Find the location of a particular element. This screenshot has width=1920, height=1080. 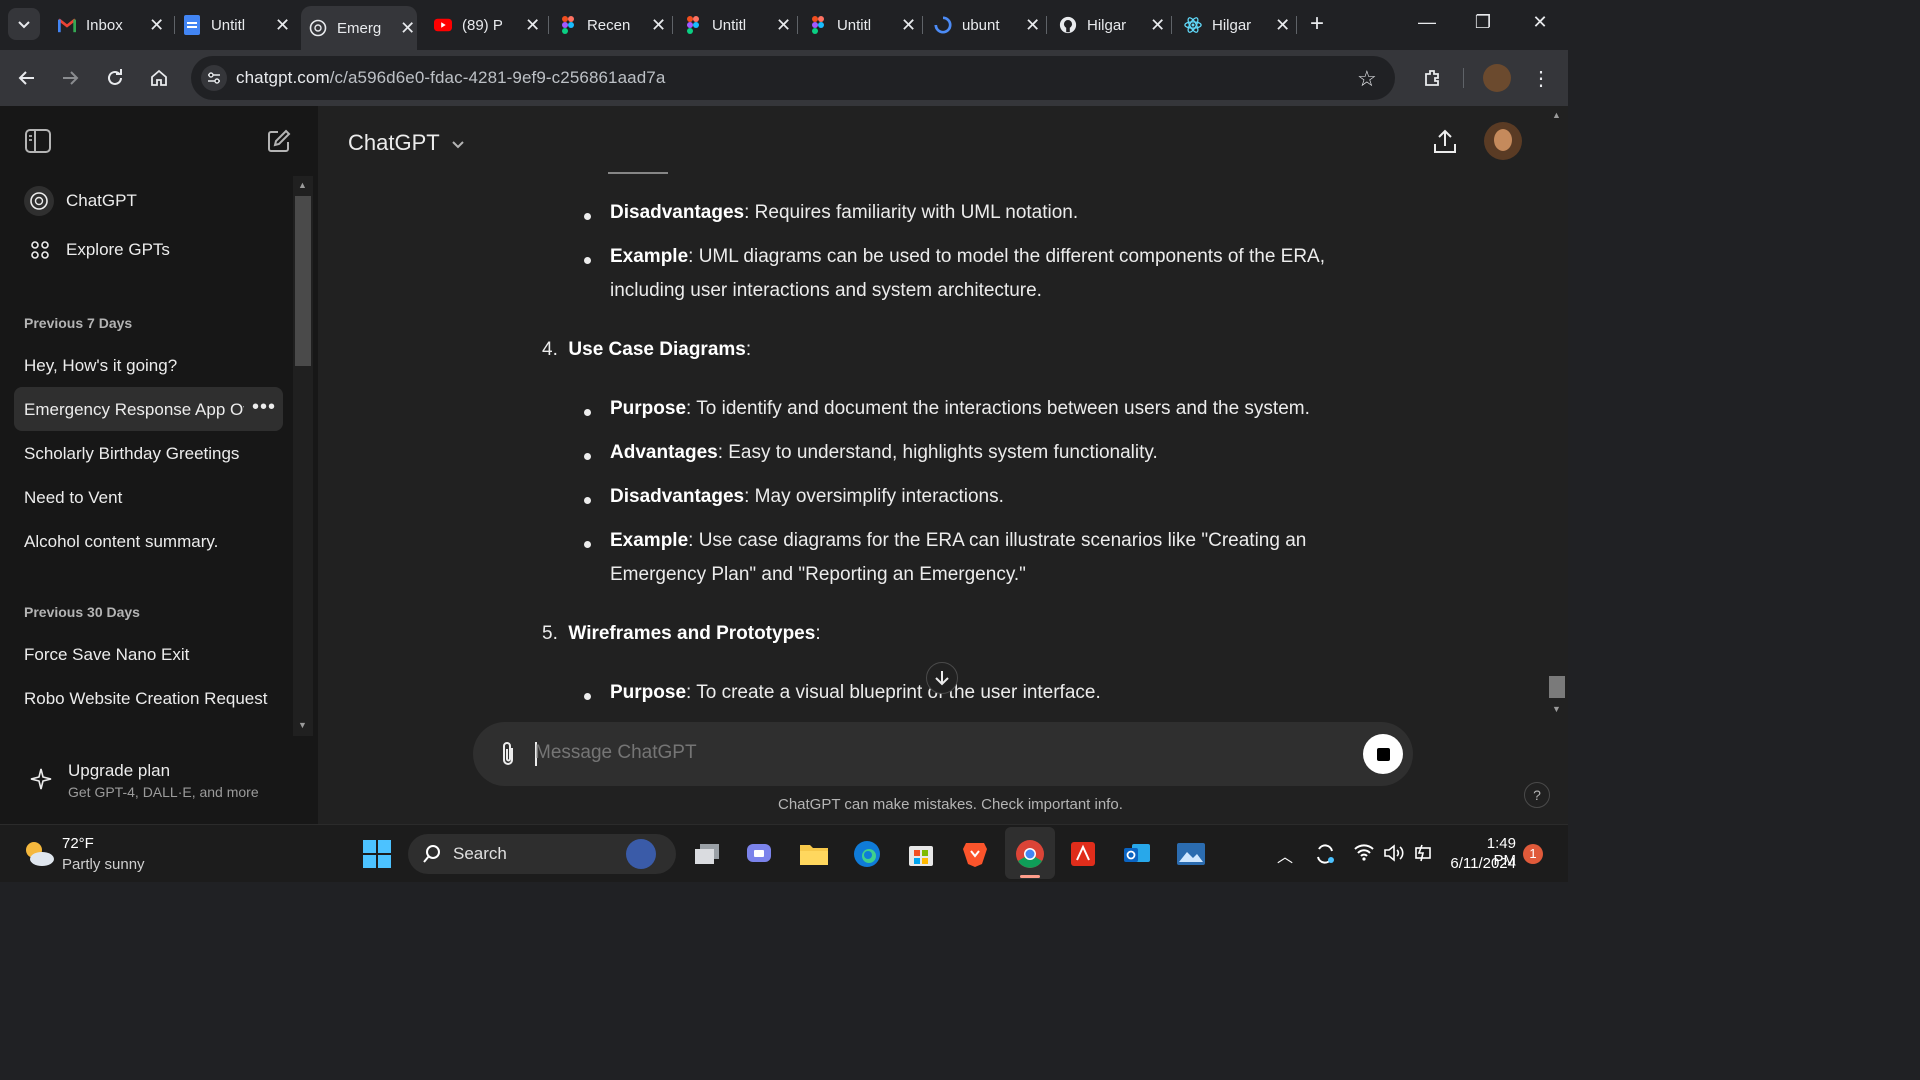

window-close-icon: ✕ is located at coordinates (1540, 22).